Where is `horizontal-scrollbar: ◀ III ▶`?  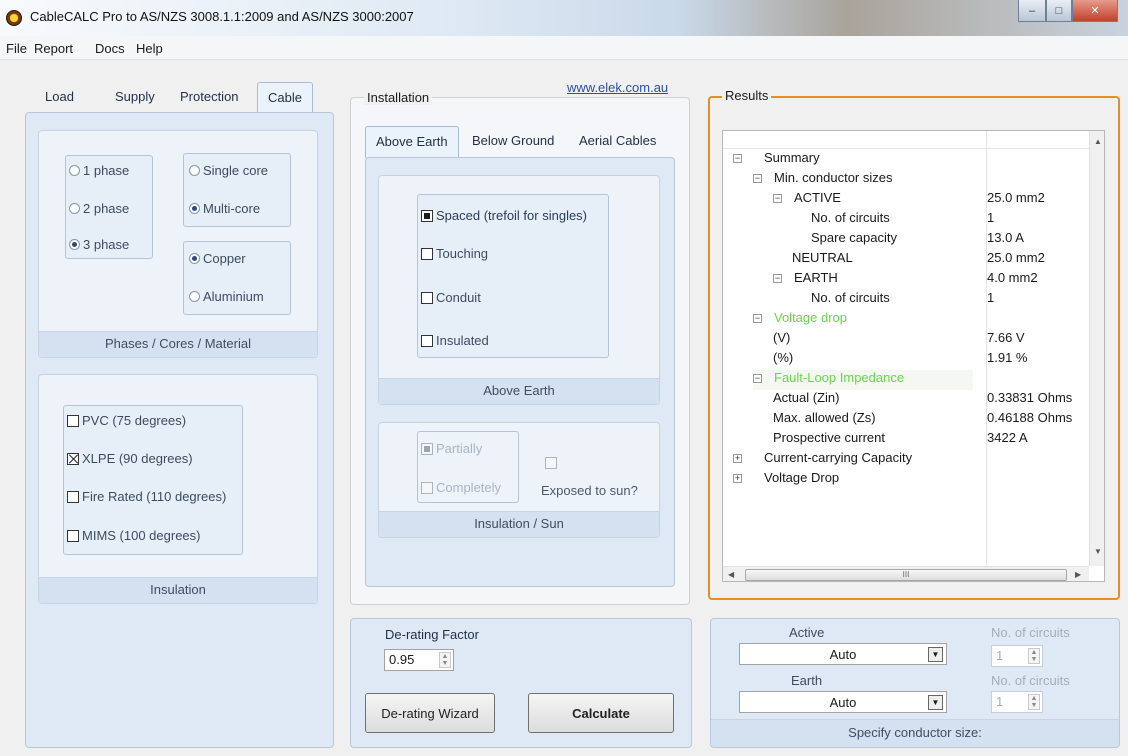
horizontal-scrollbar: ◀ III ▶ is located at coordinates (906, 573).